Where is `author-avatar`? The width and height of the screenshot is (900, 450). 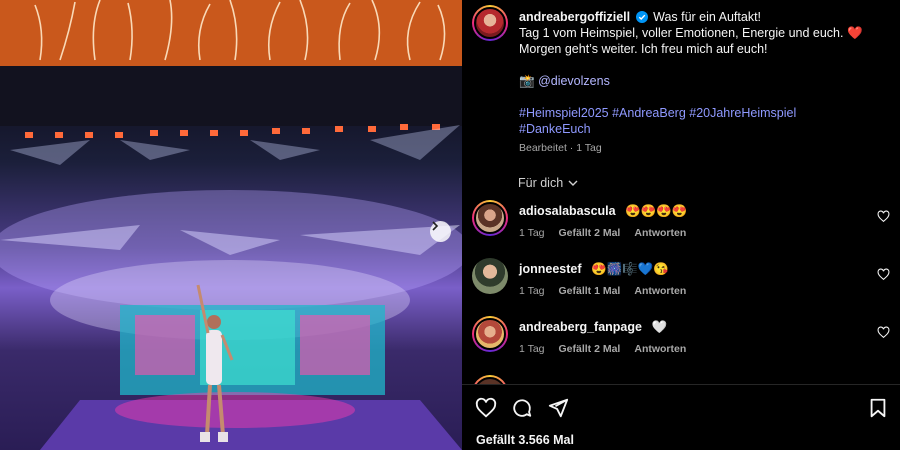 author-avatar is located at coordinates (490, 23).